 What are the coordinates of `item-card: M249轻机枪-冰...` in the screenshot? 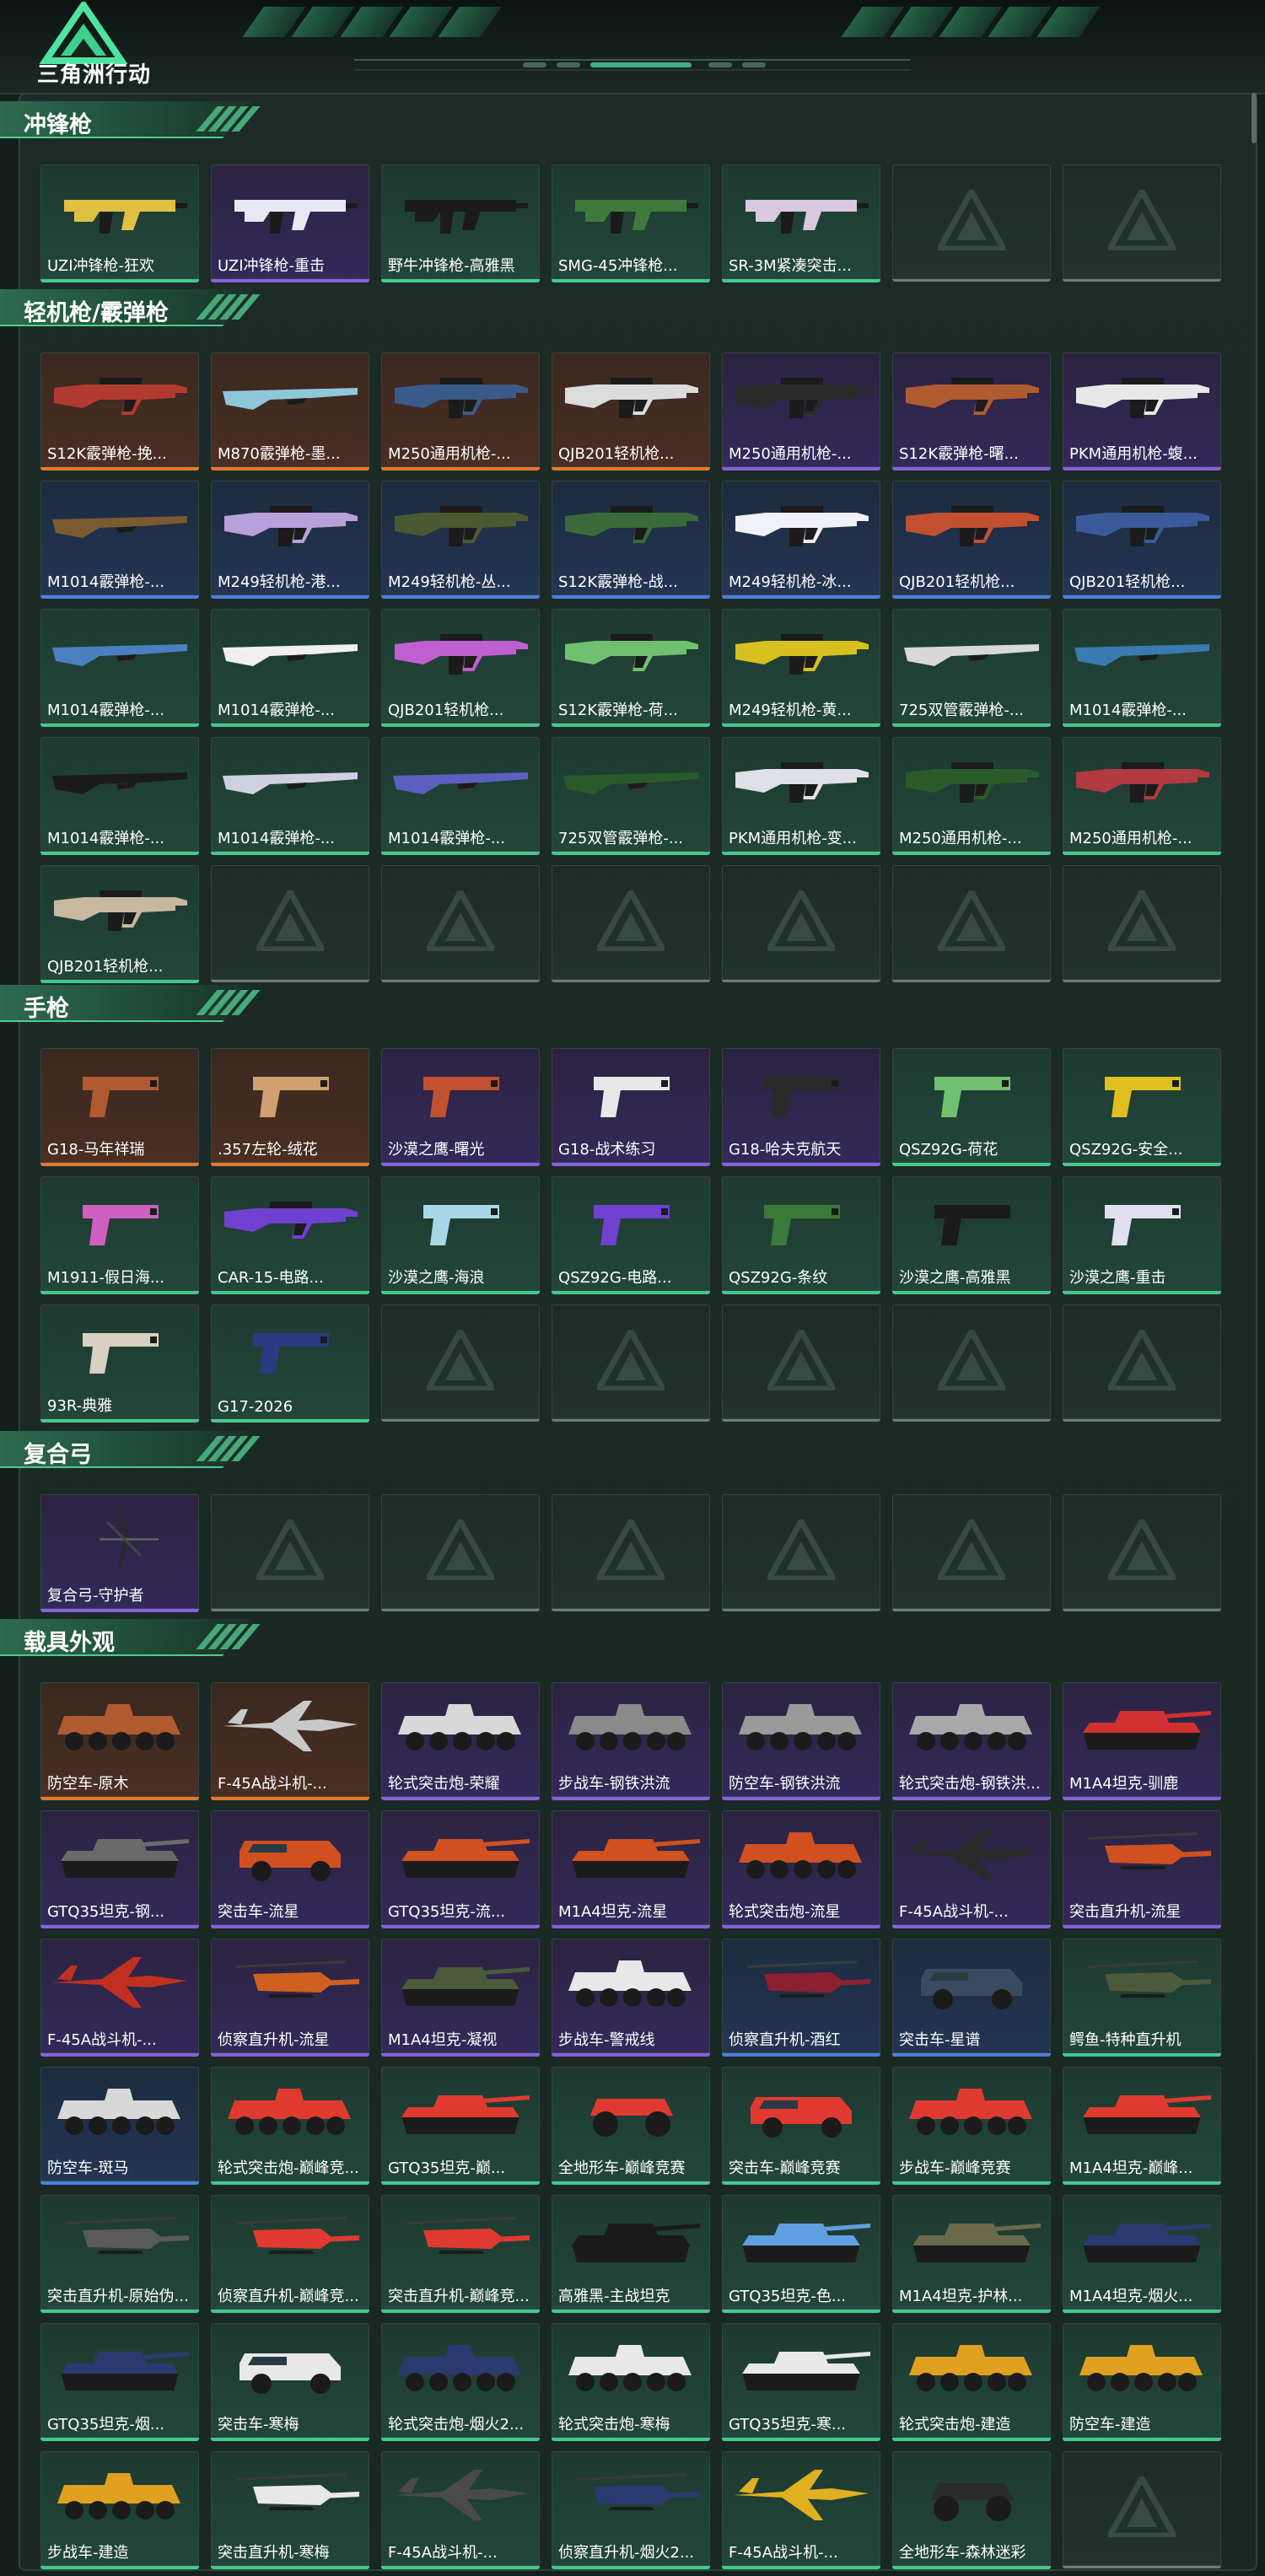 It's located at (801, 540).